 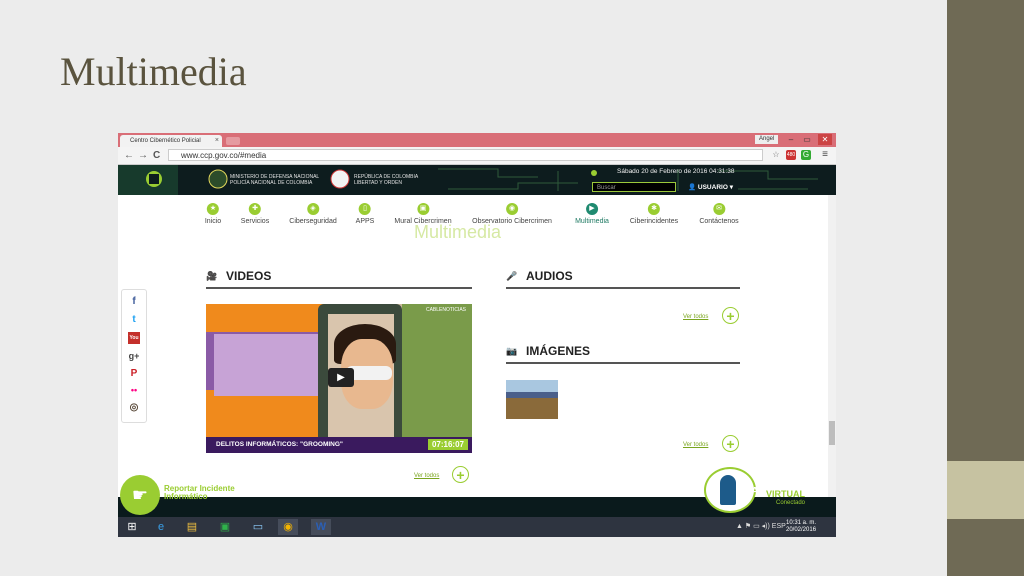 What do you see at coordinates (143, 155) in the screenshot?
I see `forward-arrow-icon: →` at bounding box center [143, 155].